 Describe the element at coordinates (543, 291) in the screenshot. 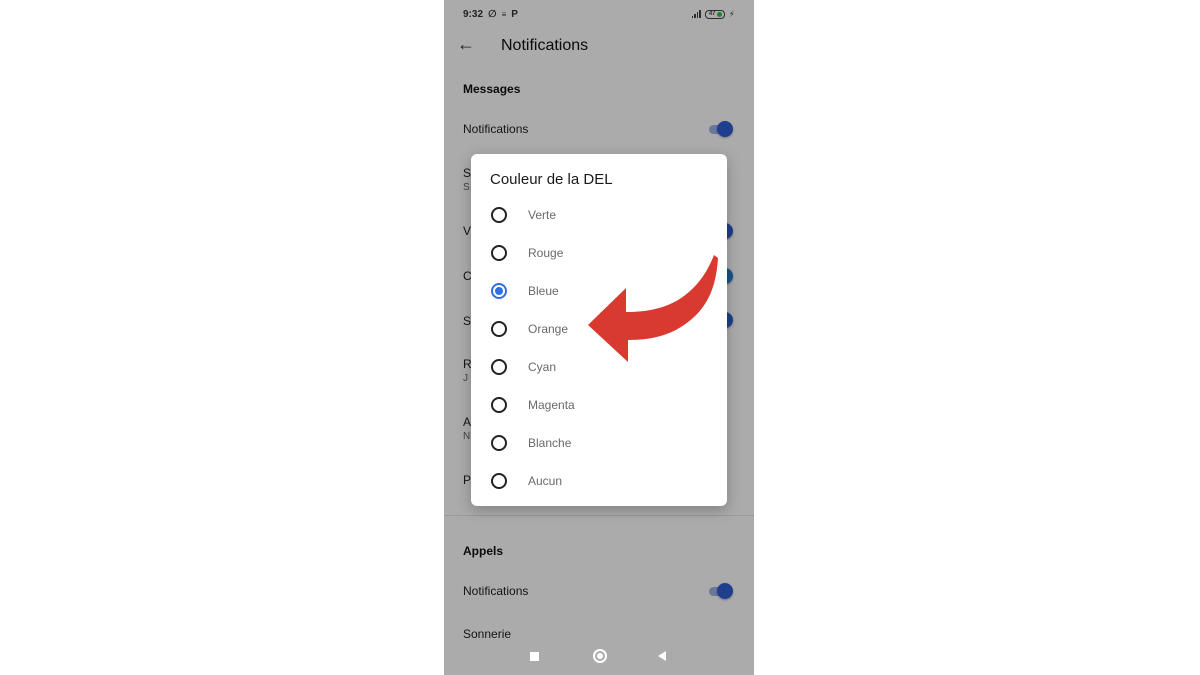

I see `option-label: Bleue` at that location.